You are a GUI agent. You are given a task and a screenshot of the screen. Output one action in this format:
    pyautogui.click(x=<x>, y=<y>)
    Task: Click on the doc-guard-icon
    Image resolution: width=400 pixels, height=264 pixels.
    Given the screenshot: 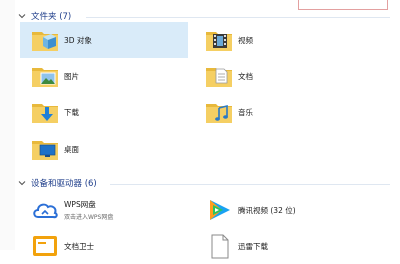 What is the action you would take?
    pyautogui.click(x=45, y=246)
    